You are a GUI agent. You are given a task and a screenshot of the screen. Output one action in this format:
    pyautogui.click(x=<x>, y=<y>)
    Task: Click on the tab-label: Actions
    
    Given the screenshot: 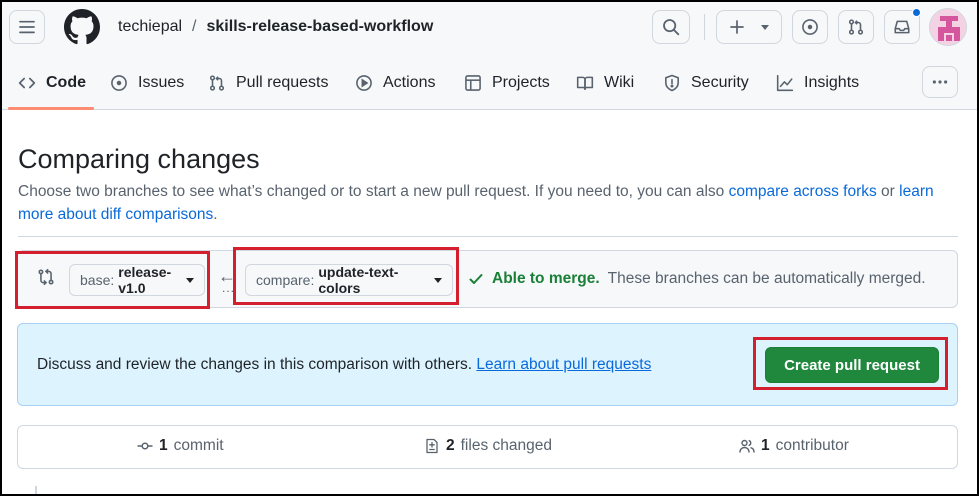 What is the action you would take?
    pyautogui.click(x=409, y=82)
    